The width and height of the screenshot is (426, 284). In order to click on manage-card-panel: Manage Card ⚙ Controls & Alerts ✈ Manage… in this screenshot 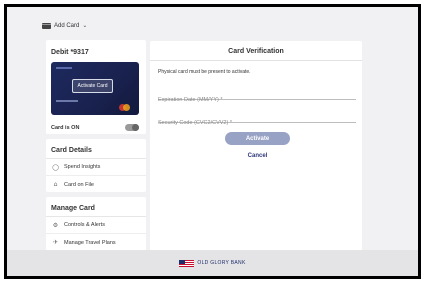, I will do `click(96, 224)`.